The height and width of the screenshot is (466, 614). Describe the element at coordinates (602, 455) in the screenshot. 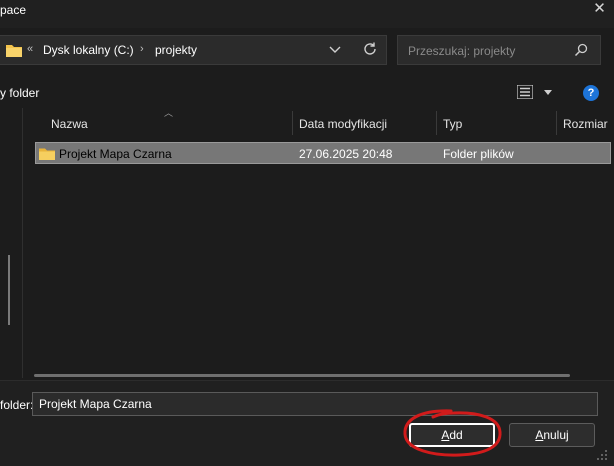

I see `resize-grip-icon` at that location.